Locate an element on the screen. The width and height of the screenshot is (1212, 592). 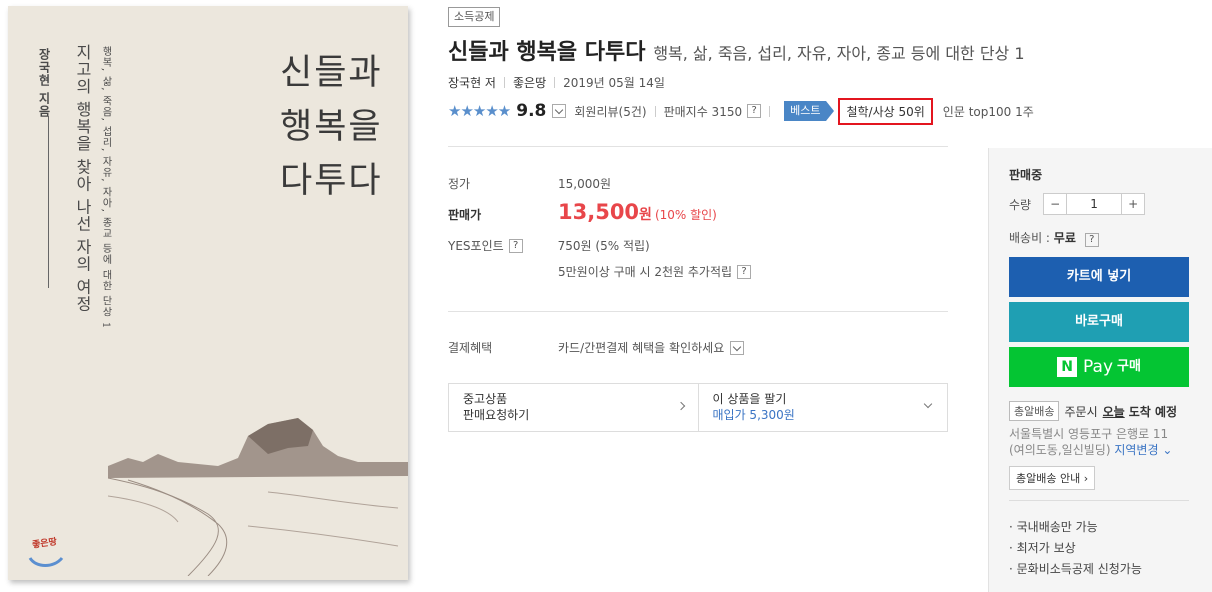
delivery-today: 오늘 is located at coordinates (1113, 411).